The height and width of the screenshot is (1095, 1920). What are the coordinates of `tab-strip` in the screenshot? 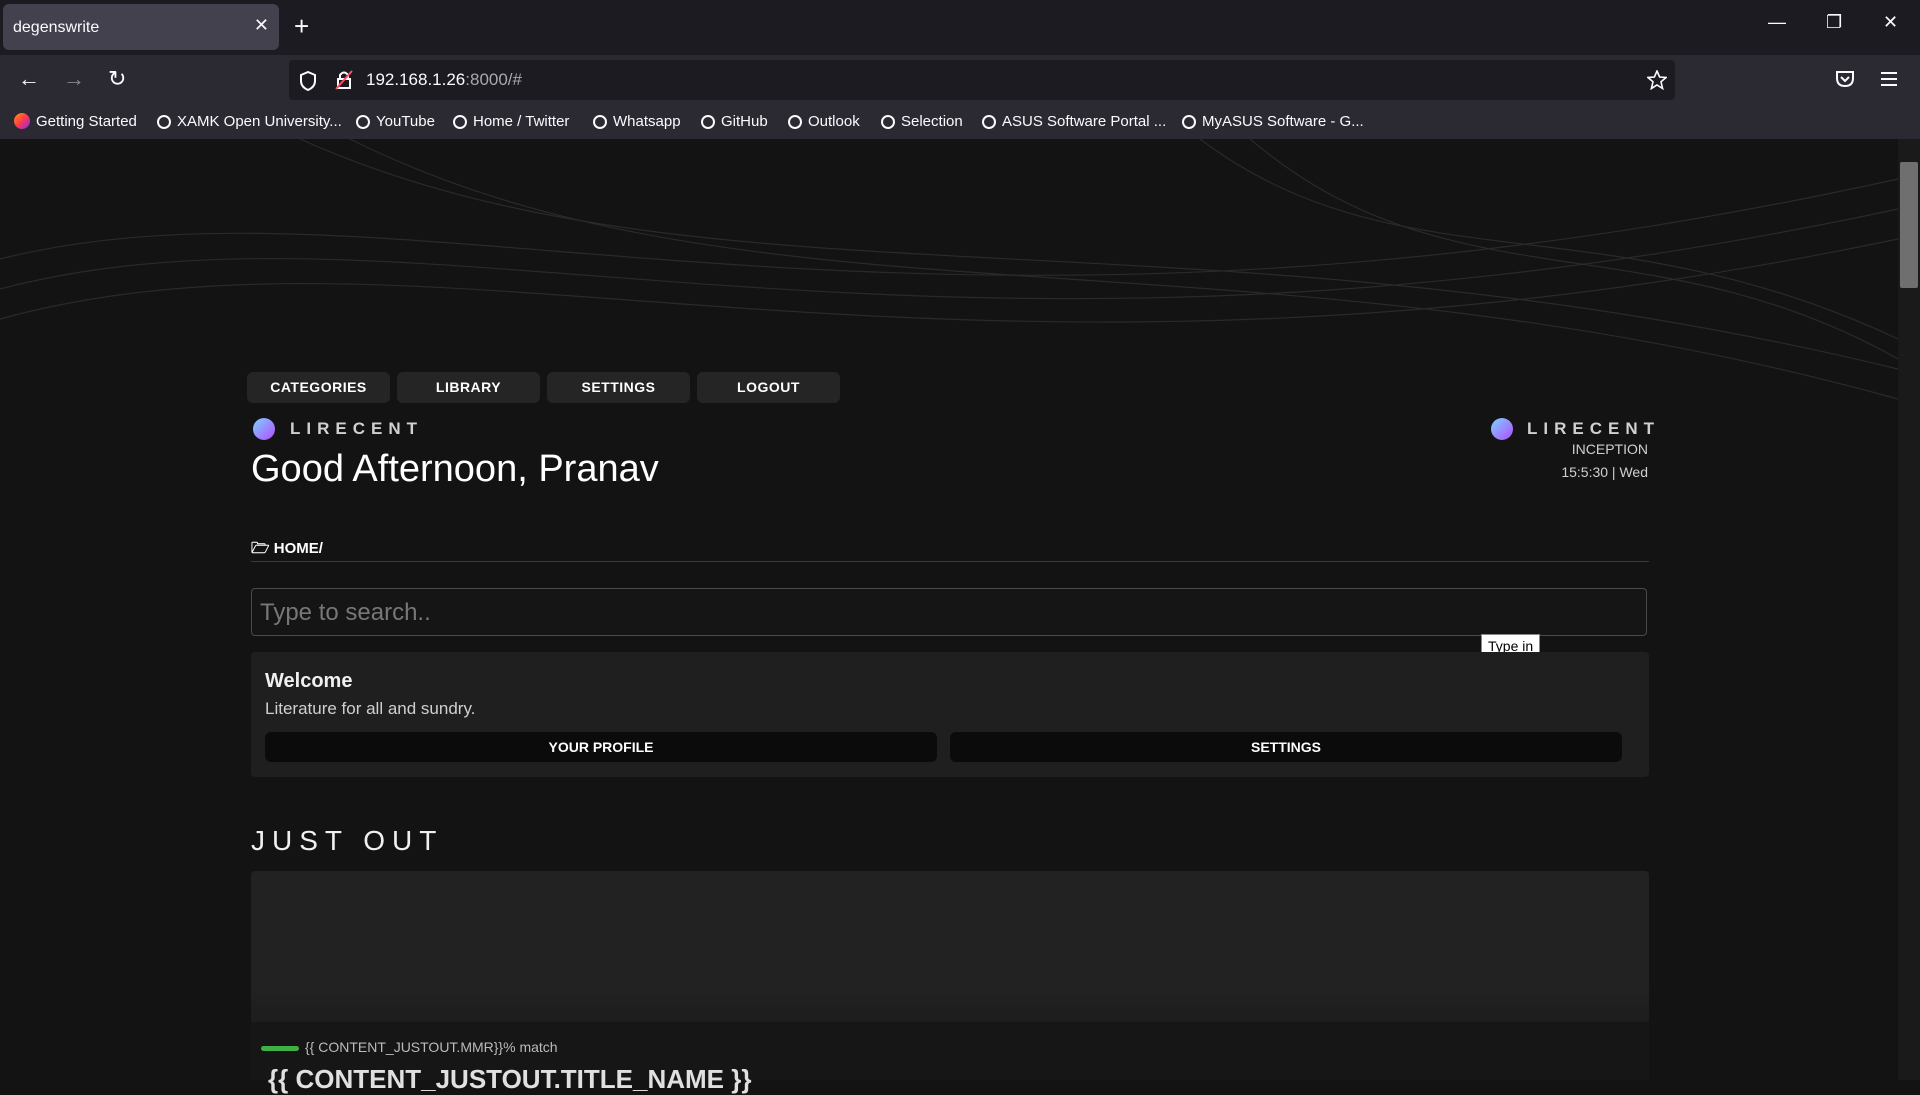 It's located at (960, 27).